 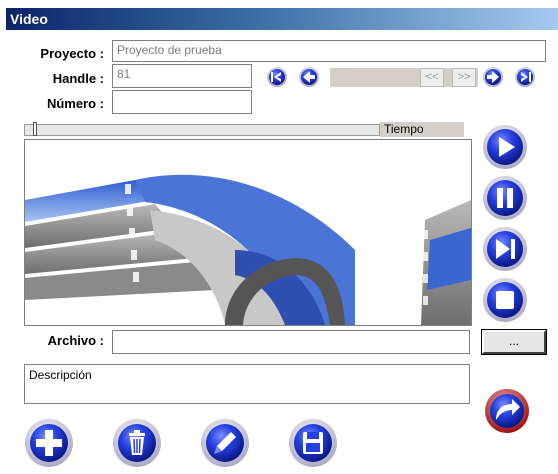 What do you see at coordinates (29, 19) in the screenshot?
I see `window-title: Video` at bounding box center [29, 19].